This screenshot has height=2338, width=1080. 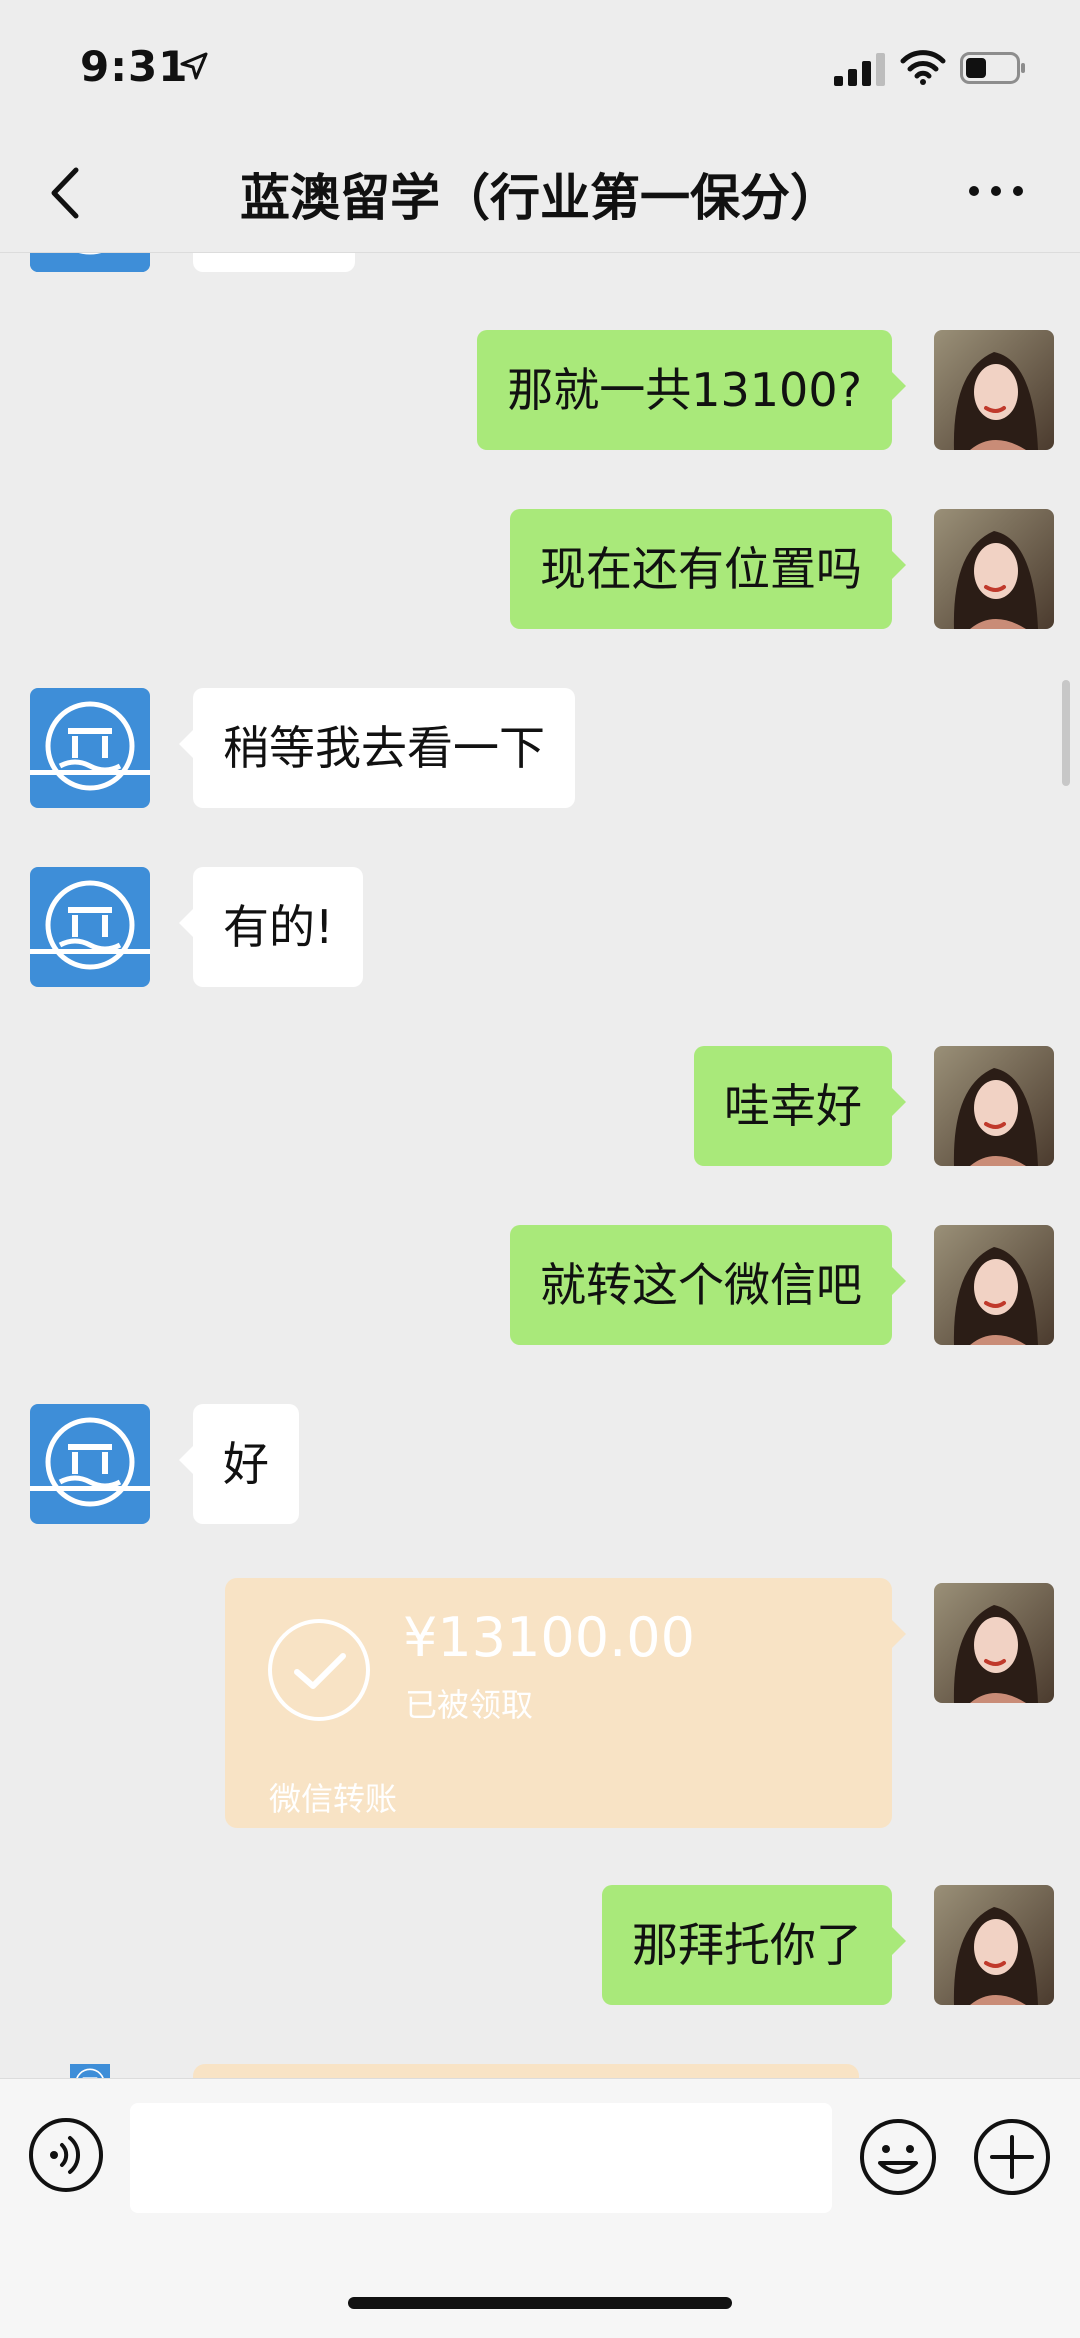 I want to click on wifi-icon, so click(x=923, y=67).